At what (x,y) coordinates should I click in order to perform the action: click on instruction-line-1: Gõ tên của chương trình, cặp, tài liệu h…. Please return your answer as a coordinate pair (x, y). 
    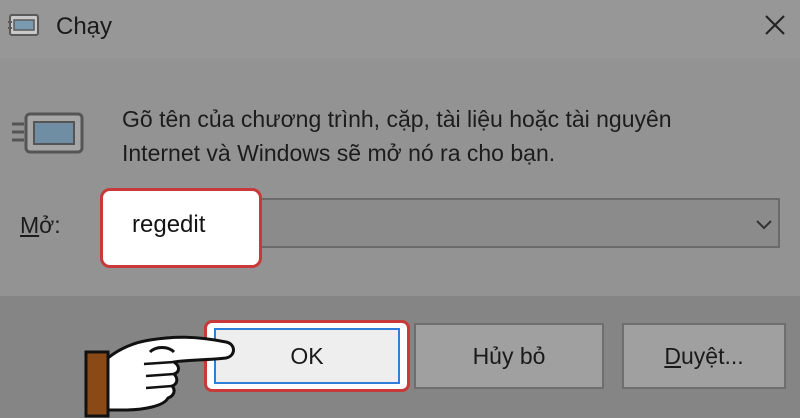
    Looking at the image, I should click on (397, 119).